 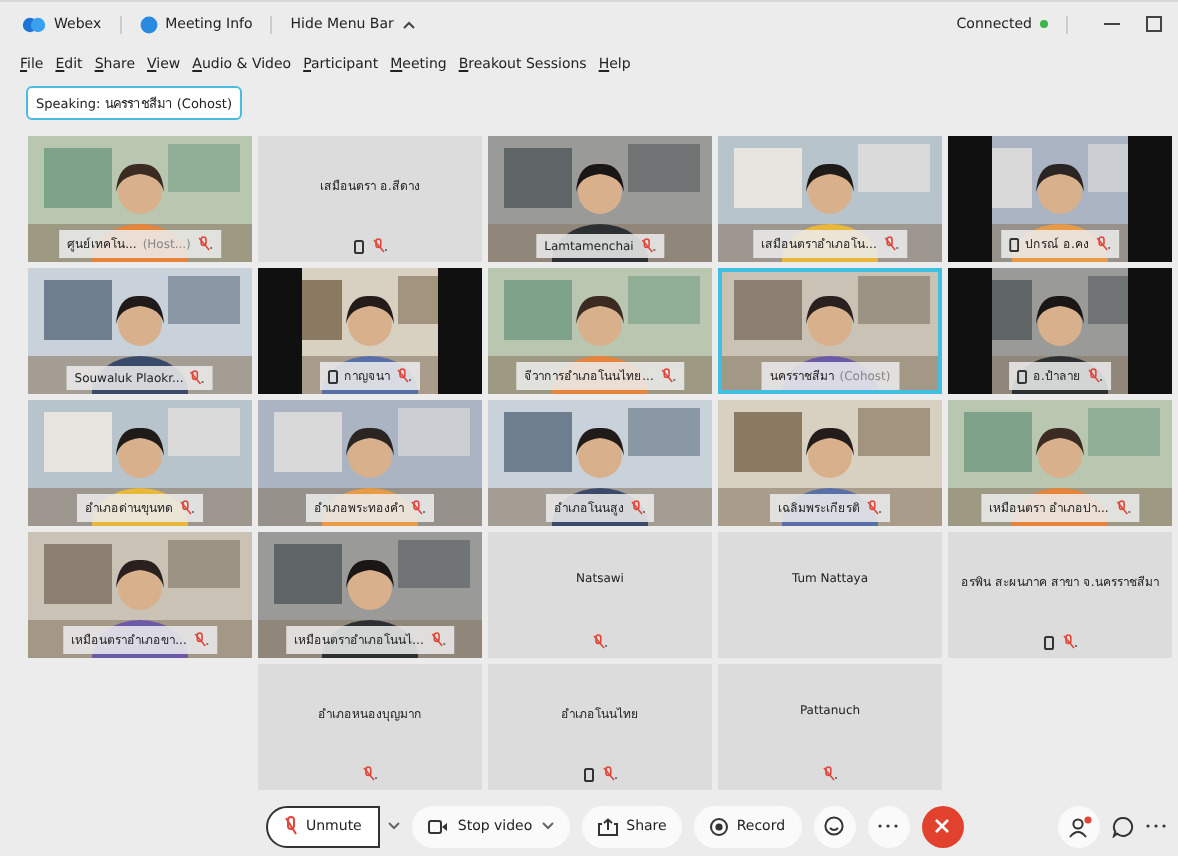 I want to click on leave-meeting-button, so click(x=942, y=826).